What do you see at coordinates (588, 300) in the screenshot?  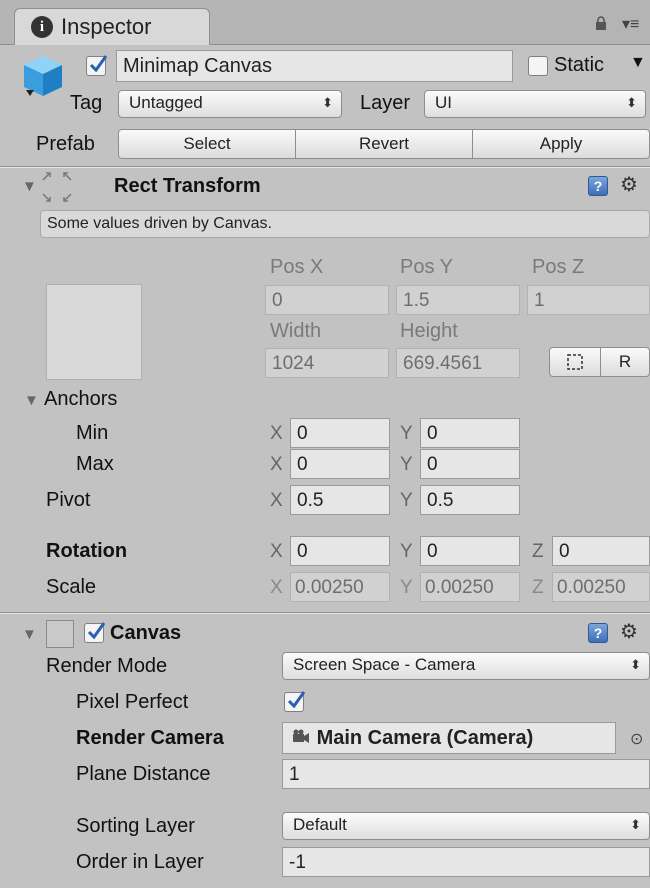 I see `pos-z-field: 1` at bounding box center [588, 300].